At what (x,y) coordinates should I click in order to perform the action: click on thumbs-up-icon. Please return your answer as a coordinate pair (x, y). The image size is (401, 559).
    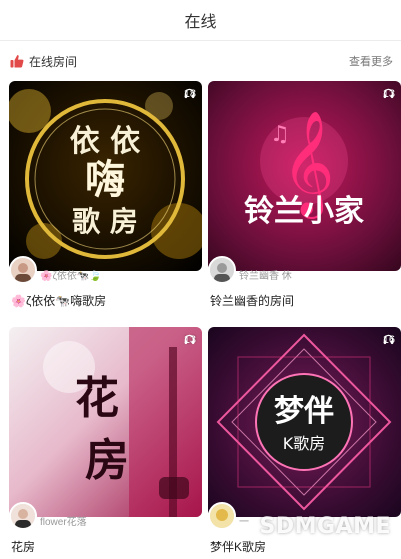
    Looking at the image, I should click on (17, 61).